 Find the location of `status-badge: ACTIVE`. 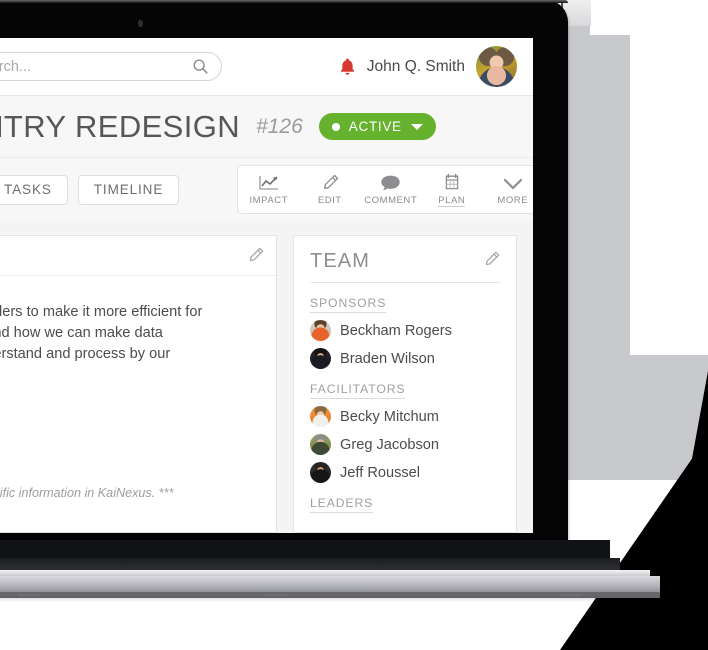

status-badge: ACTIVE is located at coordinates (377, 126).